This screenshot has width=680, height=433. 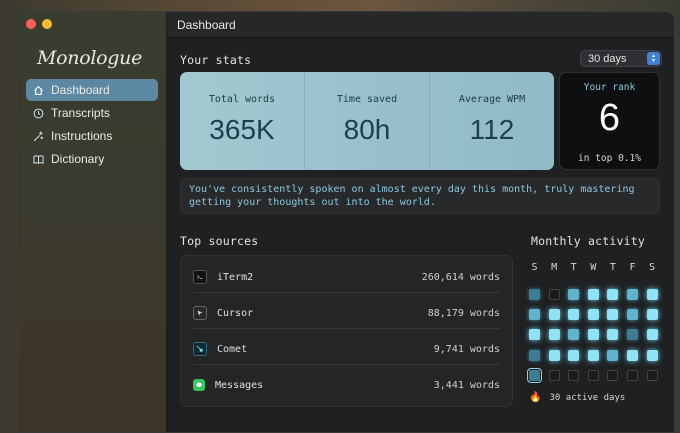 I want to click on sidebar-item-label: Dashboard, so click(x=80, y=90).